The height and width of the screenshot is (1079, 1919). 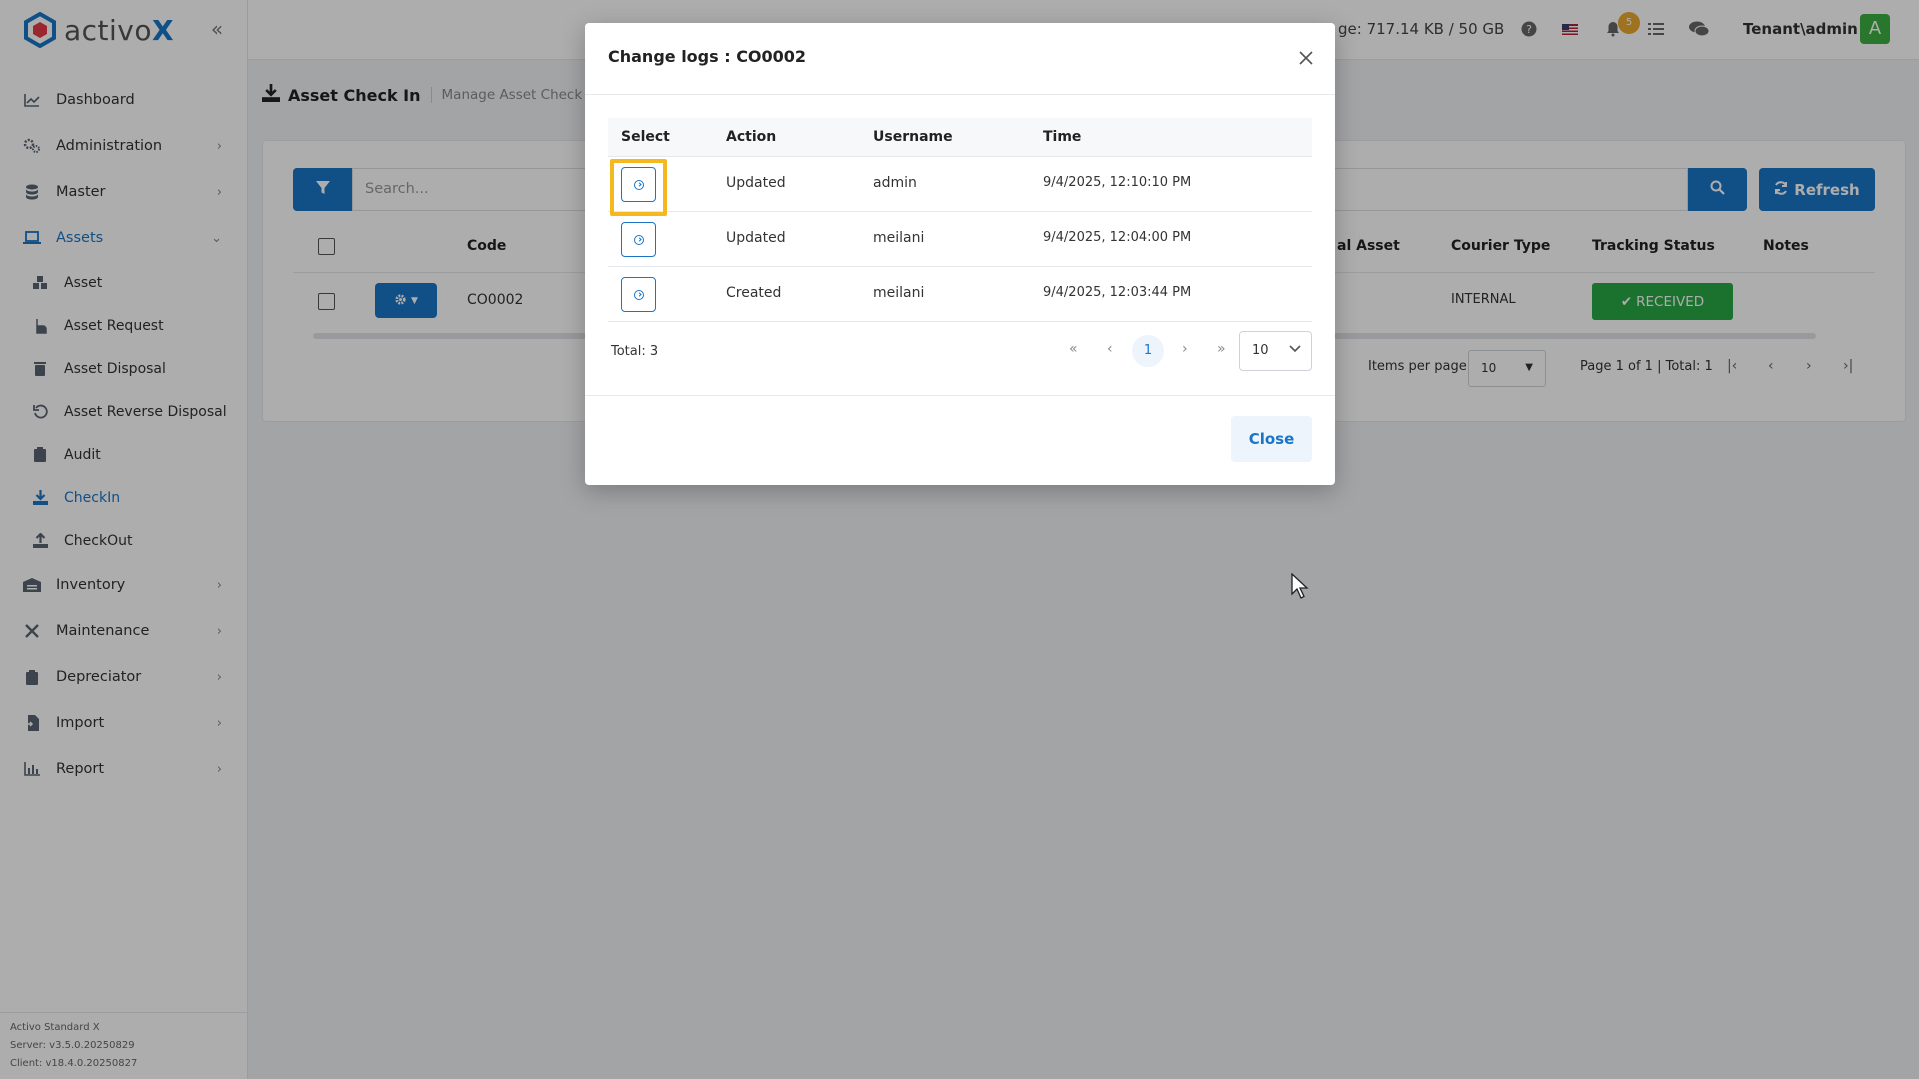 I want to click on page-size-select: 10, so click(x=1275, y=351).